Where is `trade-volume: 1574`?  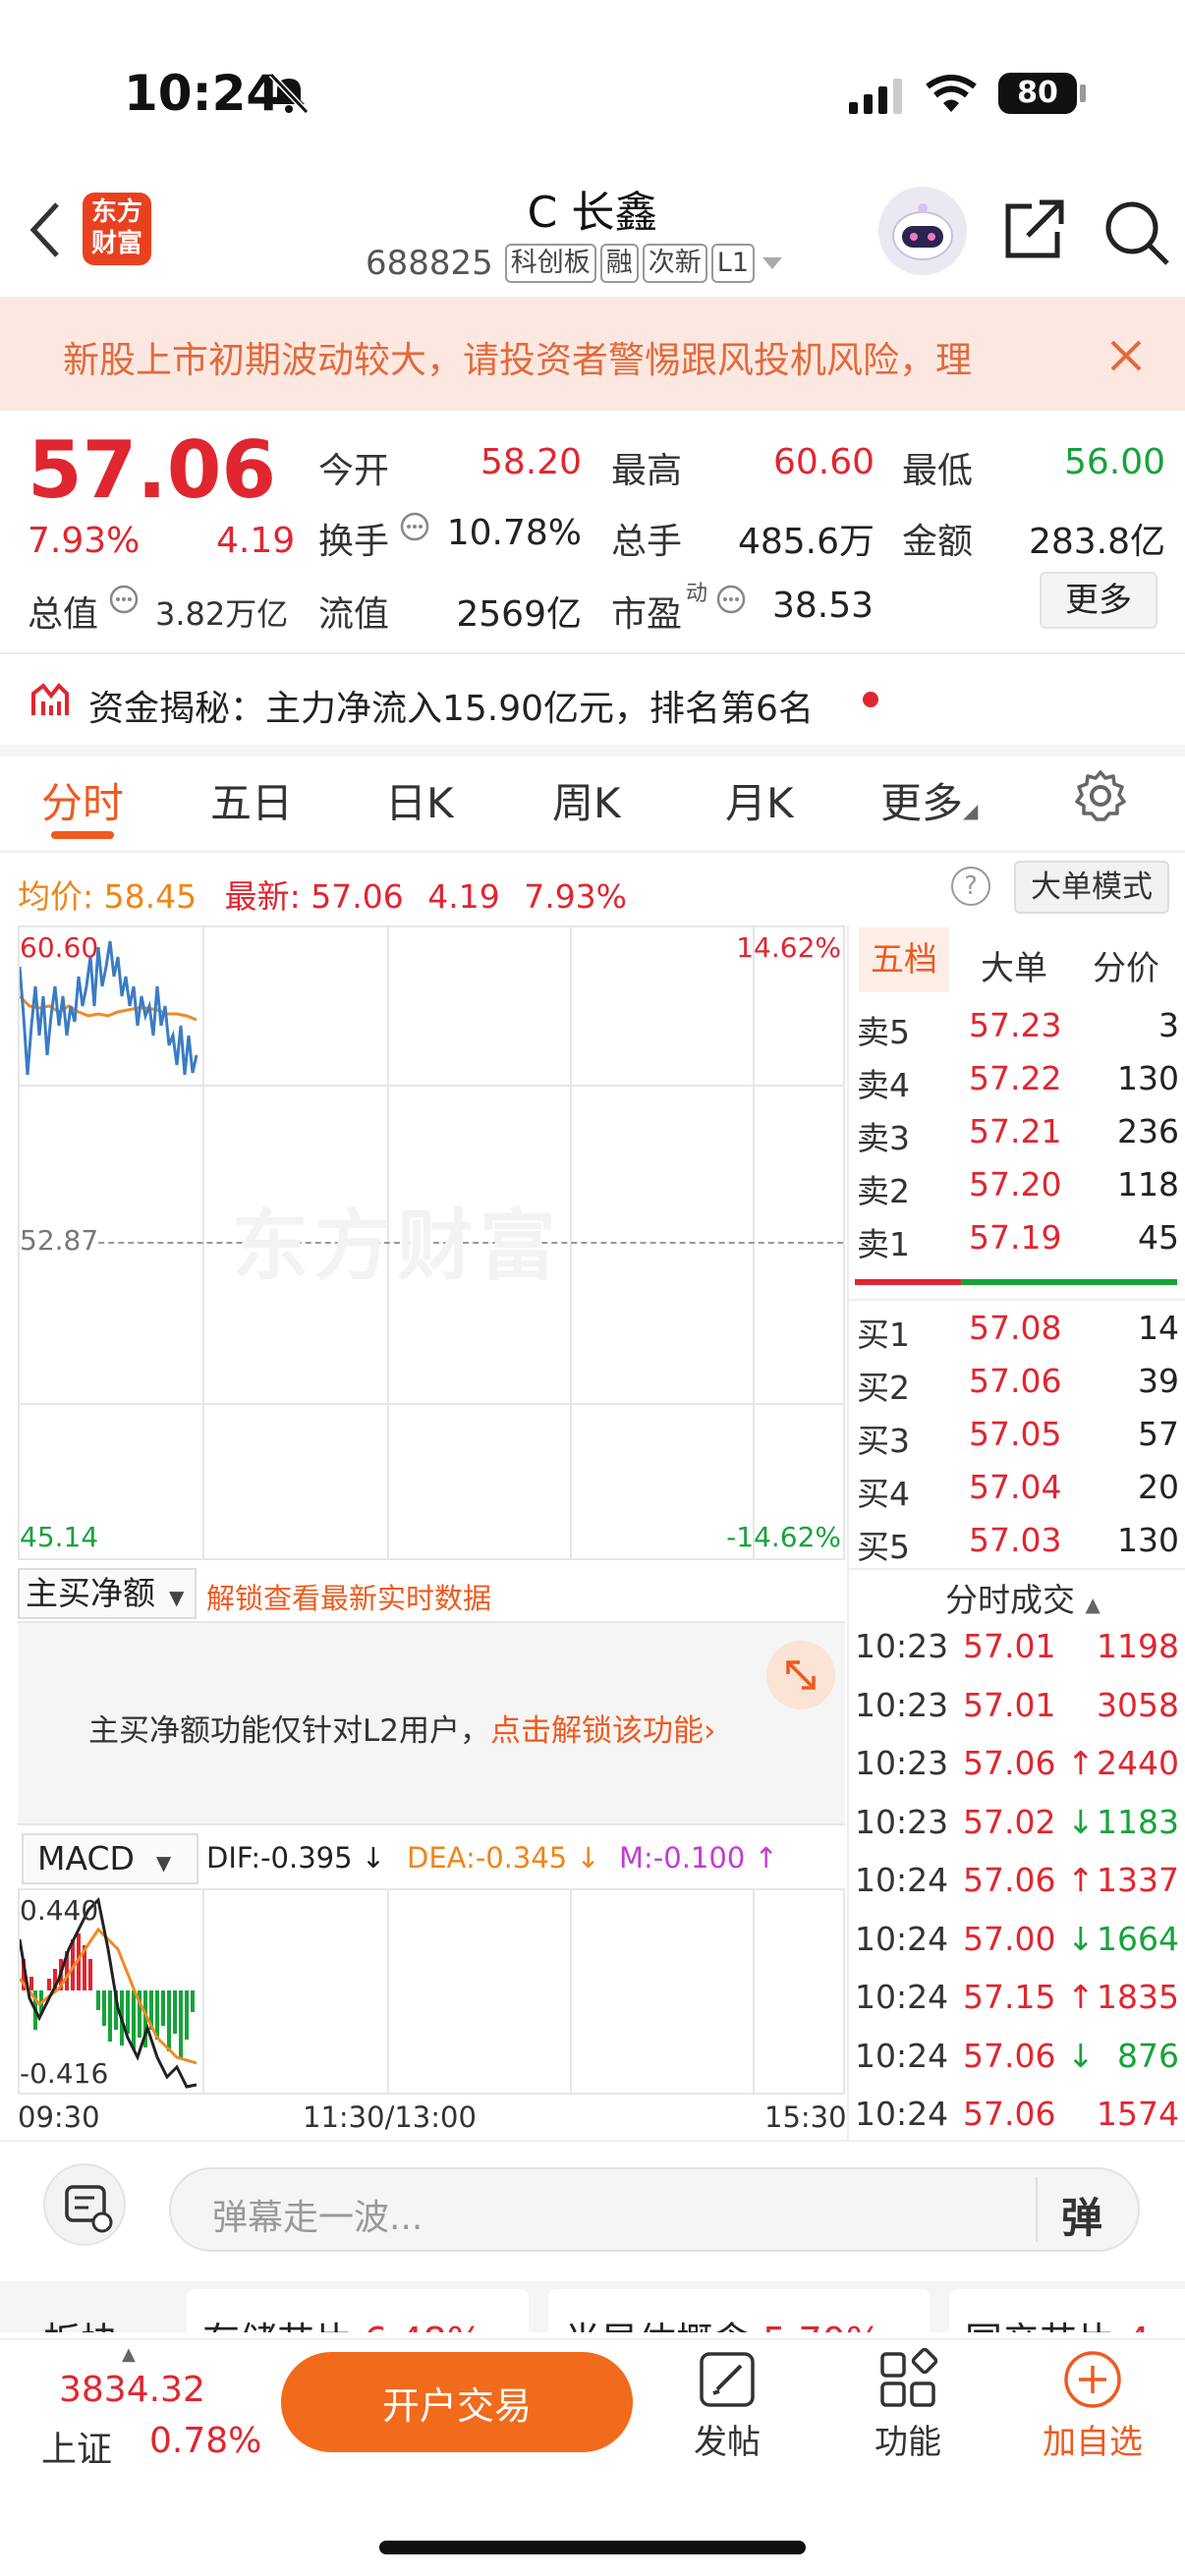 trade-volume: 1574 is located at coordinates (1138, 2114).